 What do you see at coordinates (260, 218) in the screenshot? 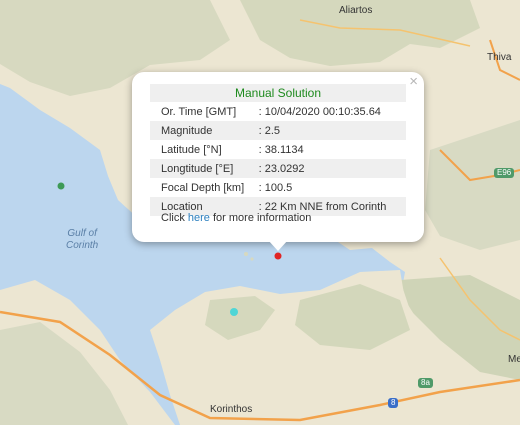
I see `more-info-suffix: for more information` at bounding box center [260, 218].